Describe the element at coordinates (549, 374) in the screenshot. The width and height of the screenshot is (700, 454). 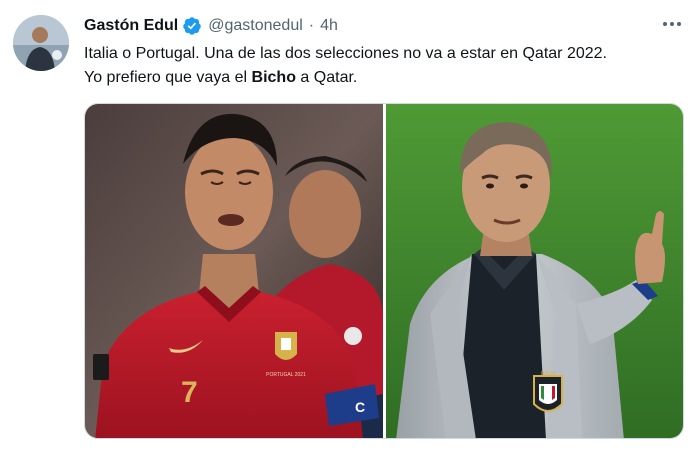
I see `italy-crest-text: ITALIA` at that location.